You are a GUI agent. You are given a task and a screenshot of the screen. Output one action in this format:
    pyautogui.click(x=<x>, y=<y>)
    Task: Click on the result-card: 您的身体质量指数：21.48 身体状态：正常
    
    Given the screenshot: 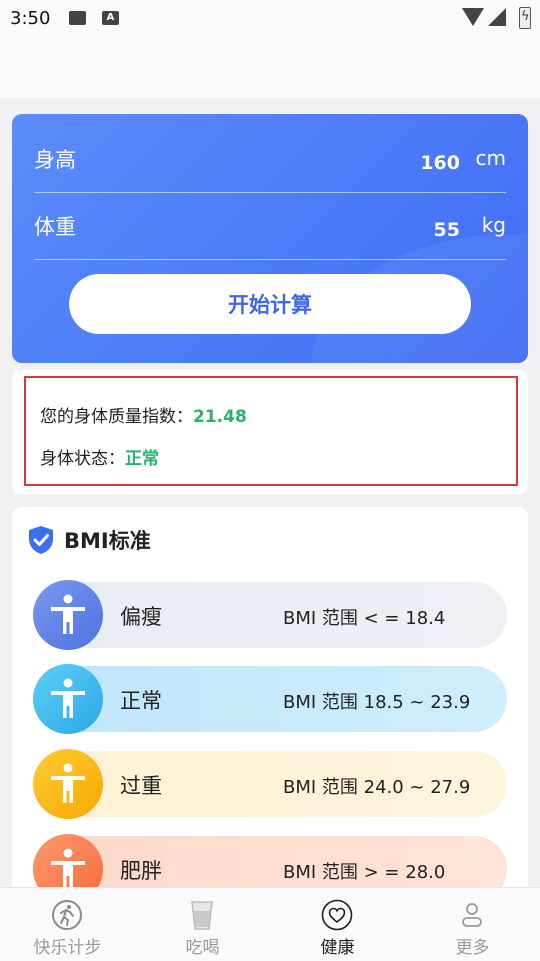 What is the action you would take?
    pyautogui.click(x=270, y=432)
    